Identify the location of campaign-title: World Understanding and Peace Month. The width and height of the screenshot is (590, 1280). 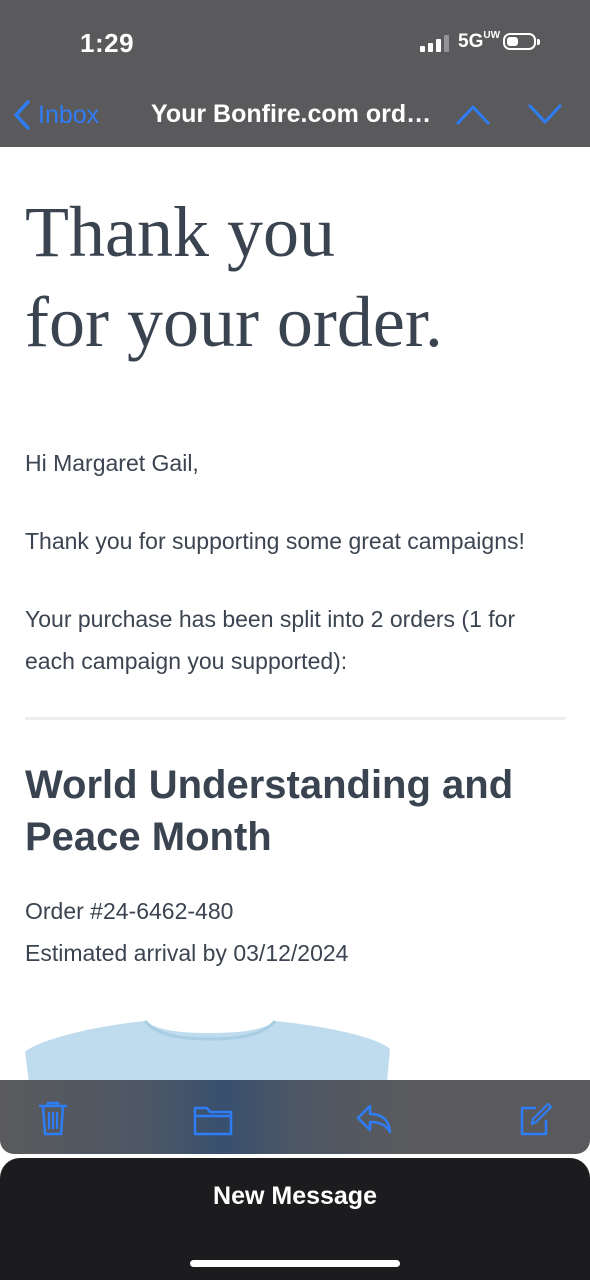
(269, 811).